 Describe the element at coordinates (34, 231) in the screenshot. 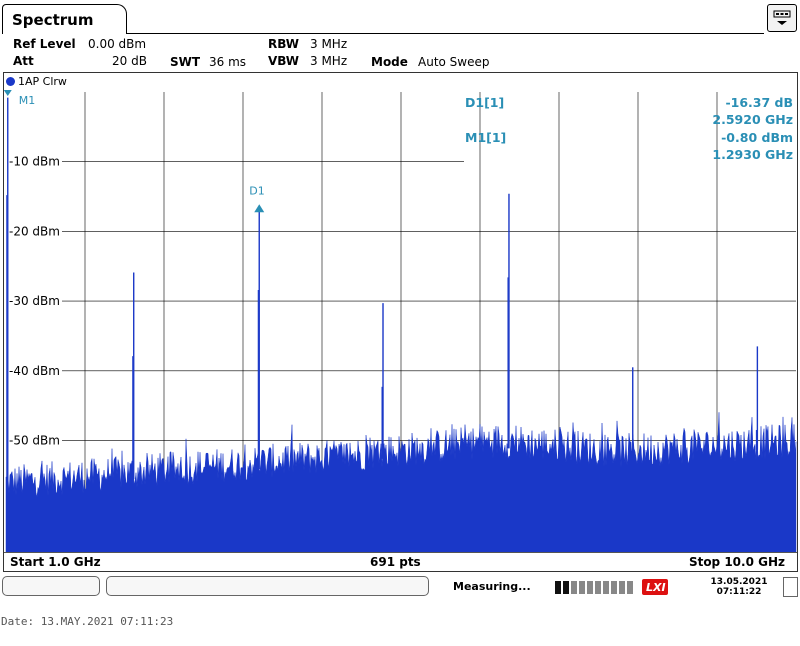

I see `y-tick-label: -20 dBm` at that location.